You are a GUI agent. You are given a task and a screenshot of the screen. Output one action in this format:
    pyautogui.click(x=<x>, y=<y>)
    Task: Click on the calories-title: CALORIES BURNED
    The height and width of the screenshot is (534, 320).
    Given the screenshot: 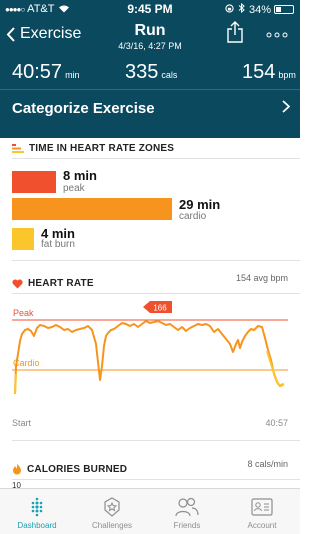 What is the action you would take?
    pyautogui.click(x=77, y=469)
    